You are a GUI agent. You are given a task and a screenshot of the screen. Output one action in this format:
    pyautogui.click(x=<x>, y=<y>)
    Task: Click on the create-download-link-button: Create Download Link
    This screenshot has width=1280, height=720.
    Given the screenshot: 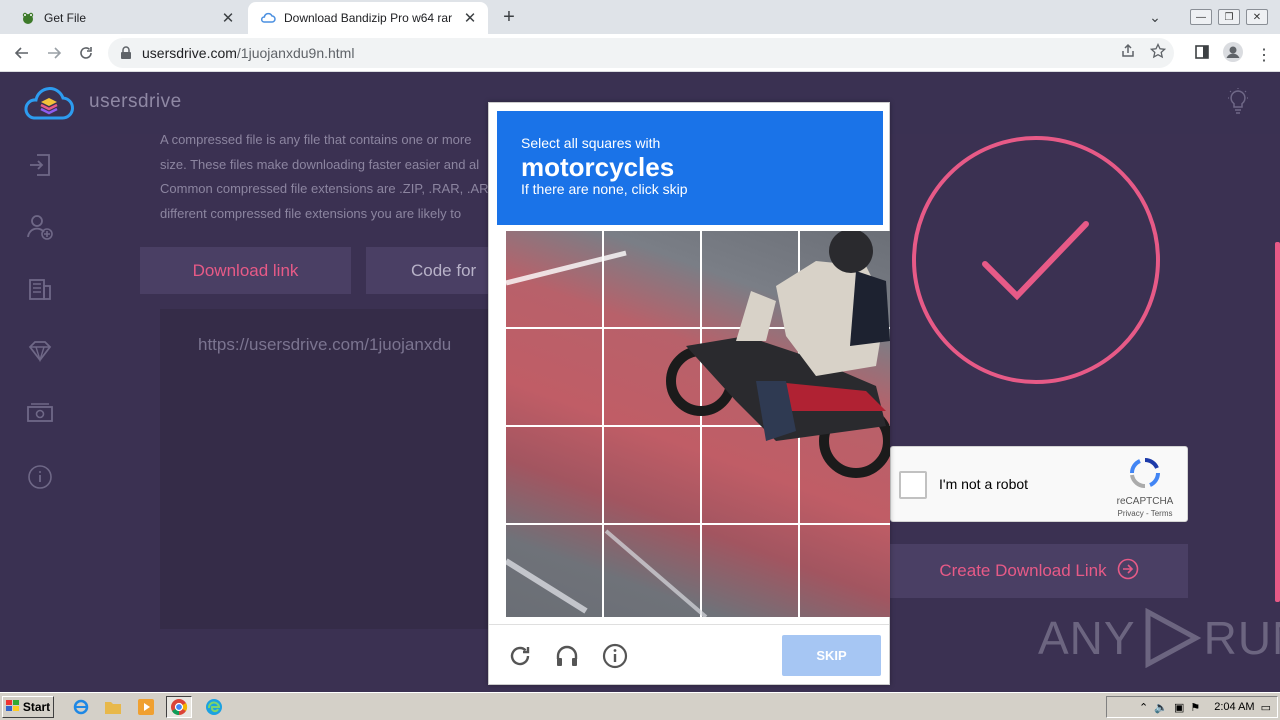 What is the action you would take?
    pyautogui.click(x=1039, y=571)
    